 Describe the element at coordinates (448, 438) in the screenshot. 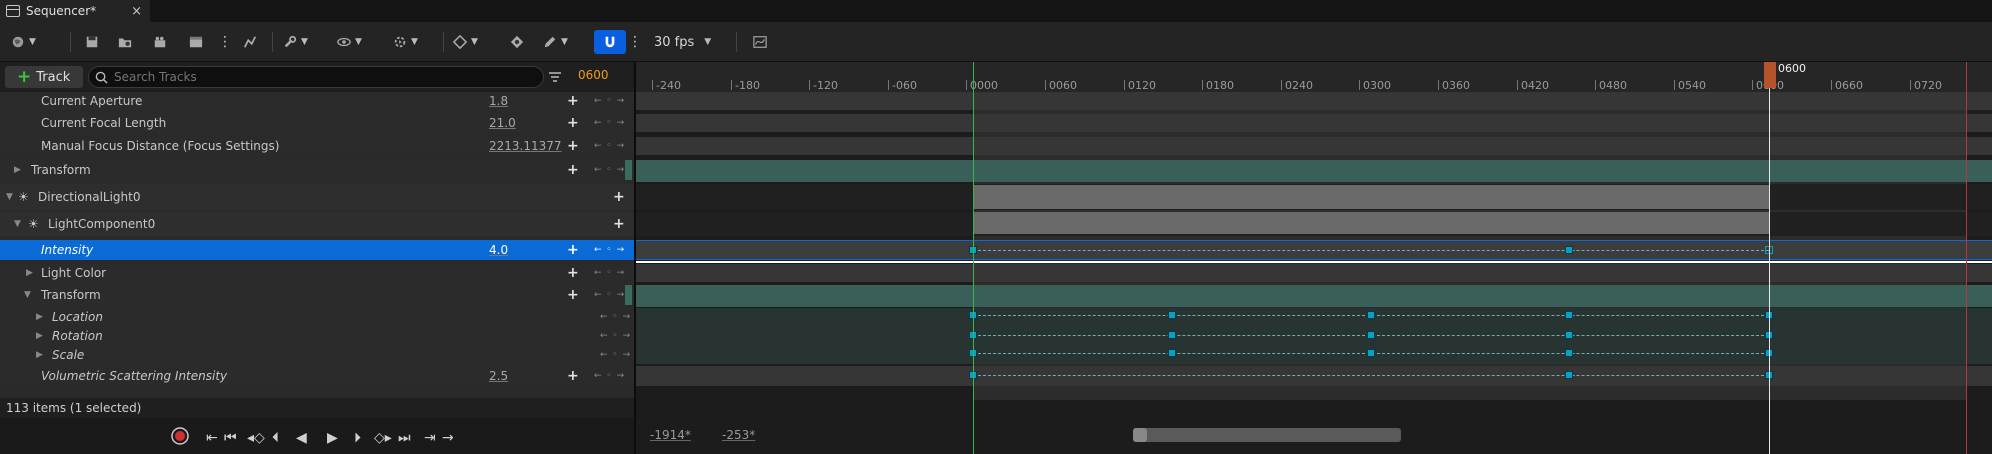

I see `loop-button: →` at that location.